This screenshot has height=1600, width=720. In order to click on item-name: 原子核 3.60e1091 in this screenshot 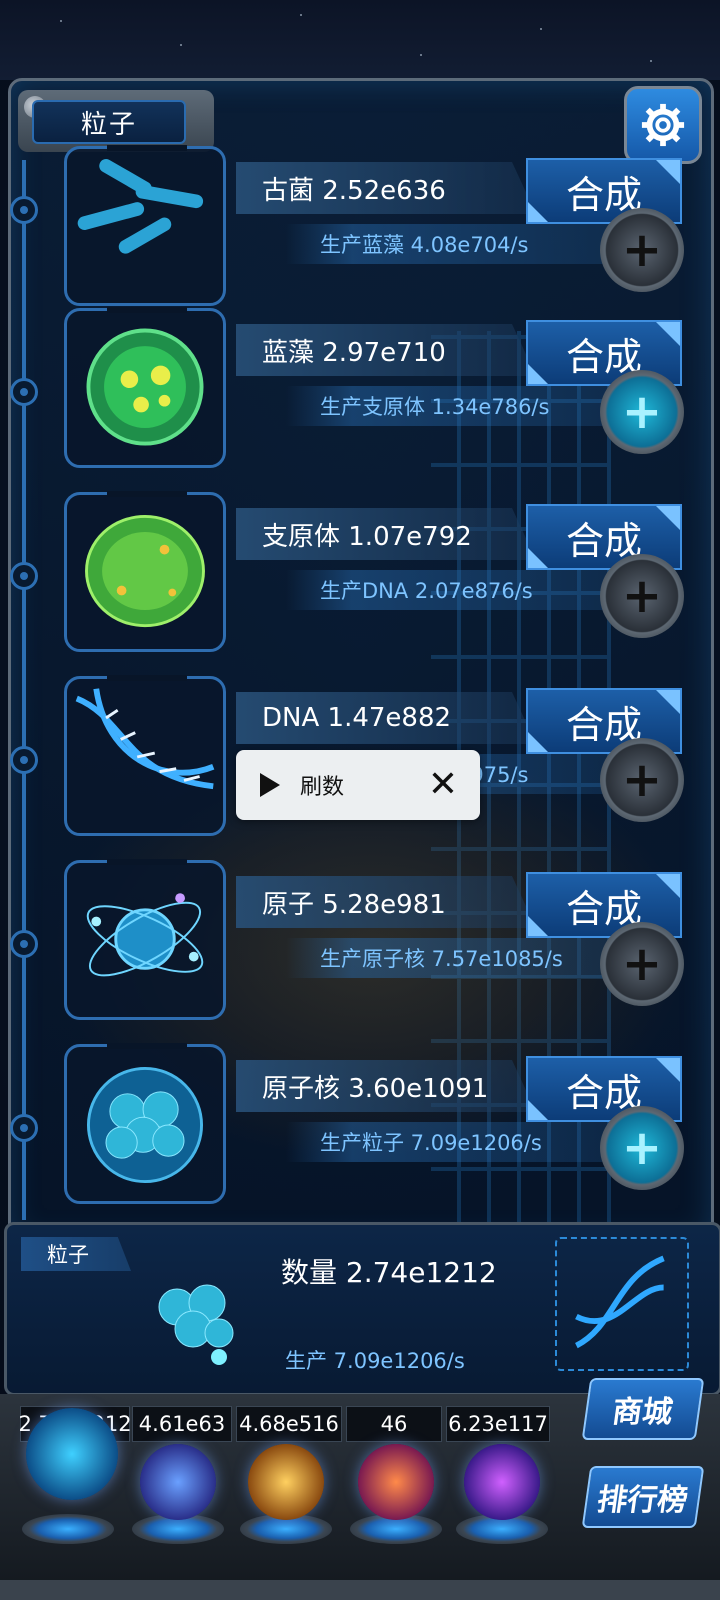, I will do `click(386, 1086)`.